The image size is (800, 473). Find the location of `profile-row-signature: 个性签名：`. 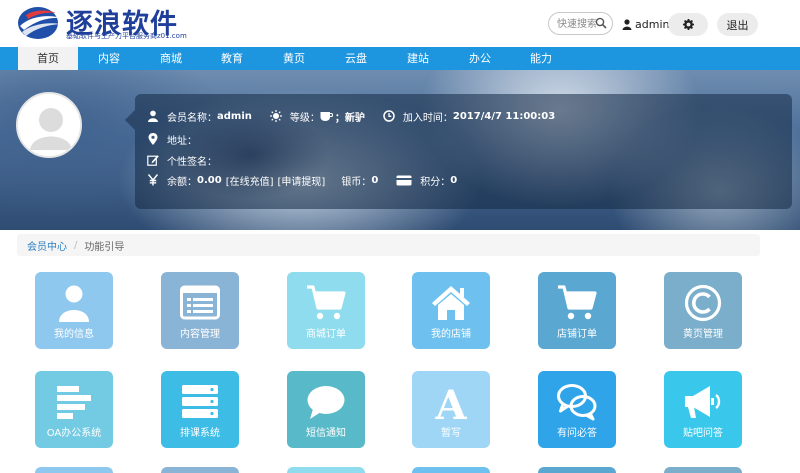

profile-row-signature: 个性签名： is located at coordinates (182, 160).